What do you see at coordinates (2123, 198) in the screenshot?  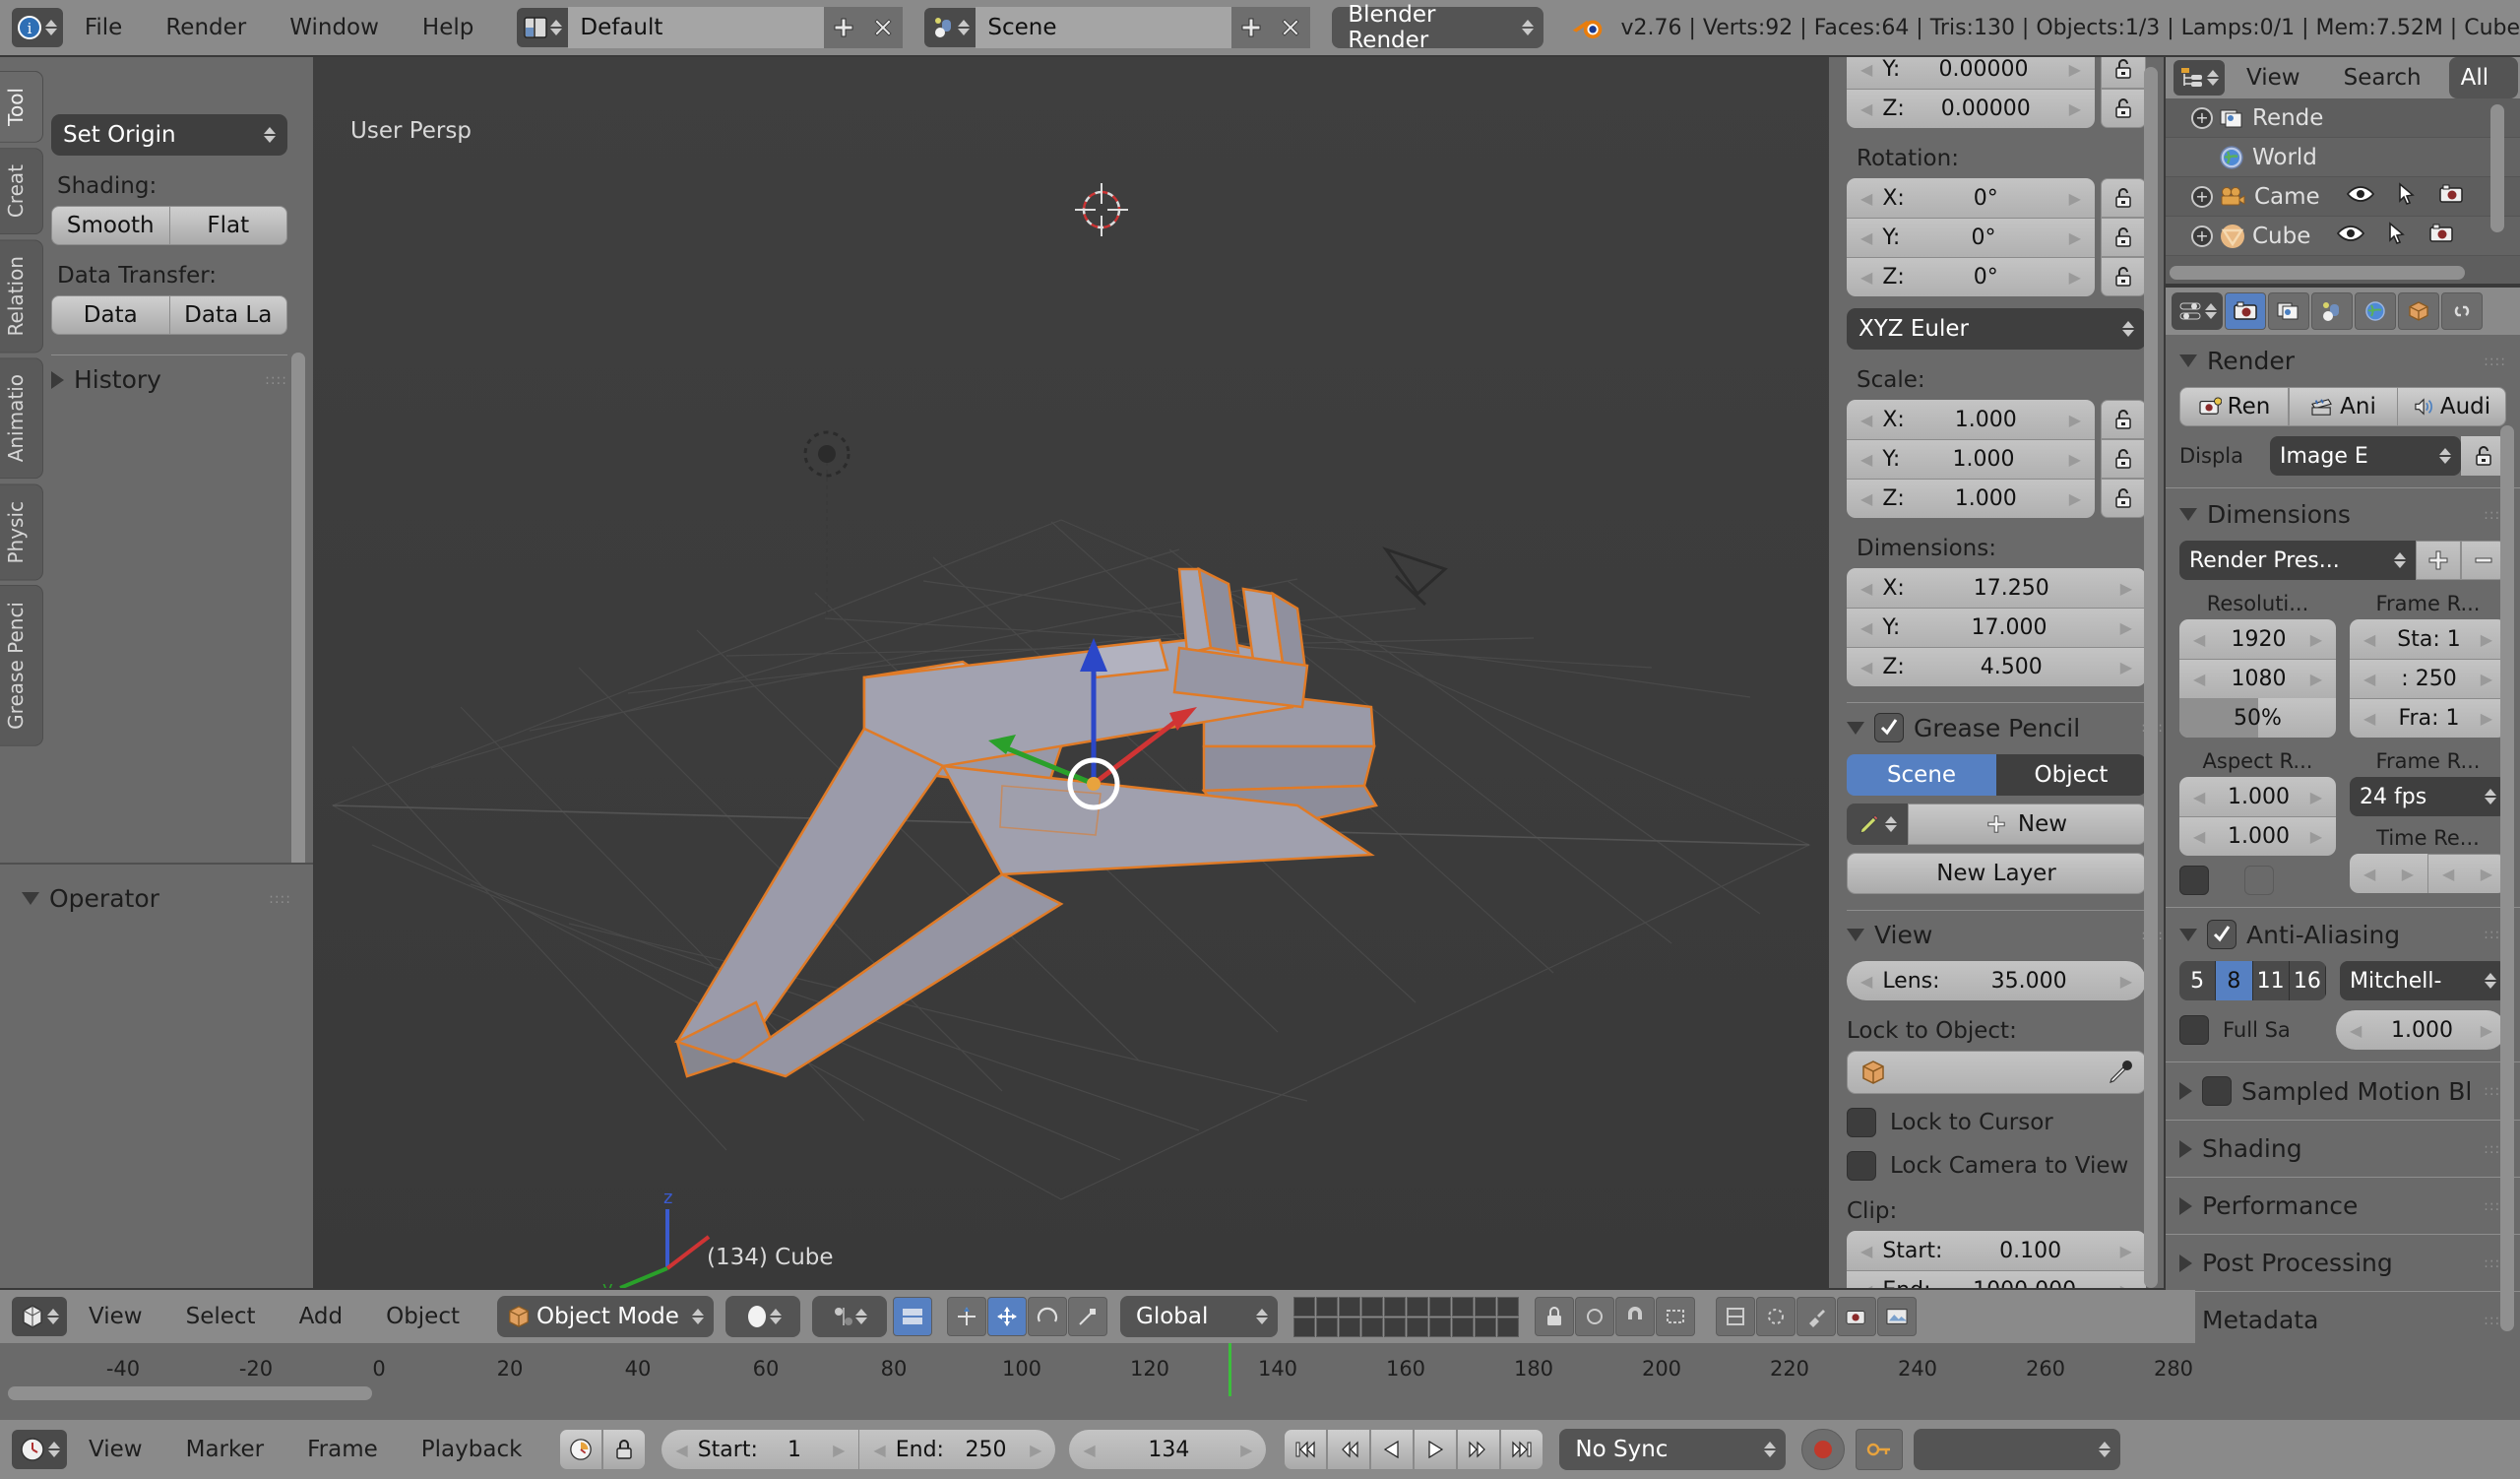 I see `lock-rotation-x-button` at bounding box center [2123, 198].